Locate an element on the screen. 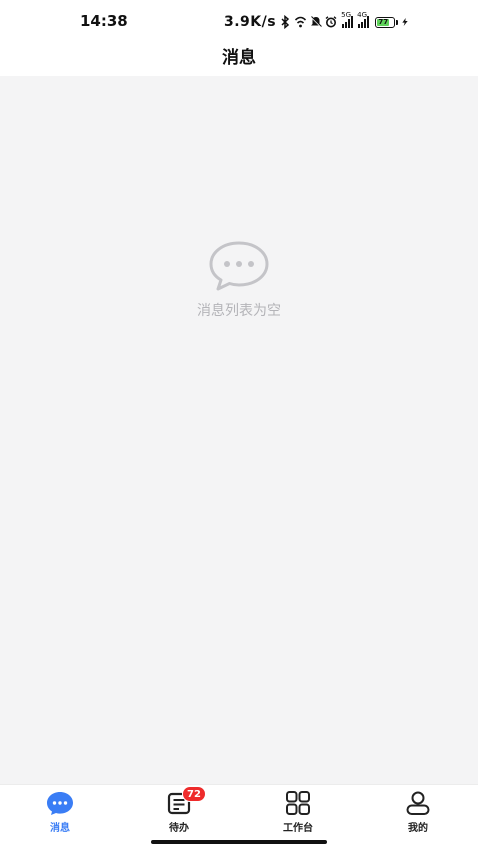 The height and width of the screenshot is (850, 478). tab-label-workbench: 工作台 is located at coordinates (298, 828).